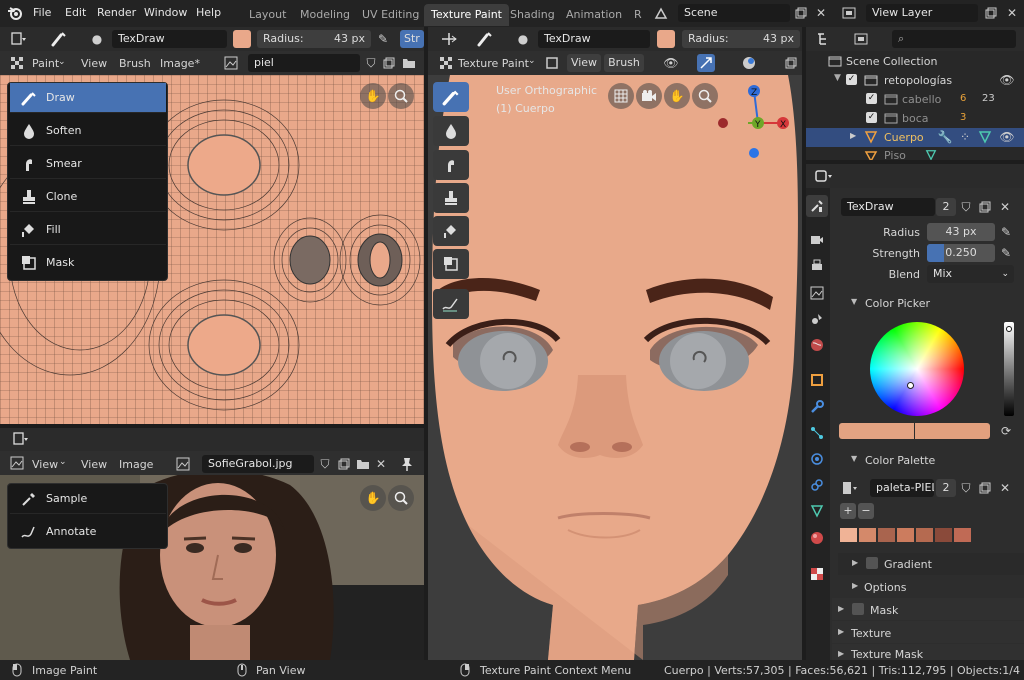 The width and height of the screenshot is (1024, 680). What do you see at coordinates (854, 458) in the screenshot?
I see `collapse-arrow-icon: ▼` at bounding box center [854, 458].